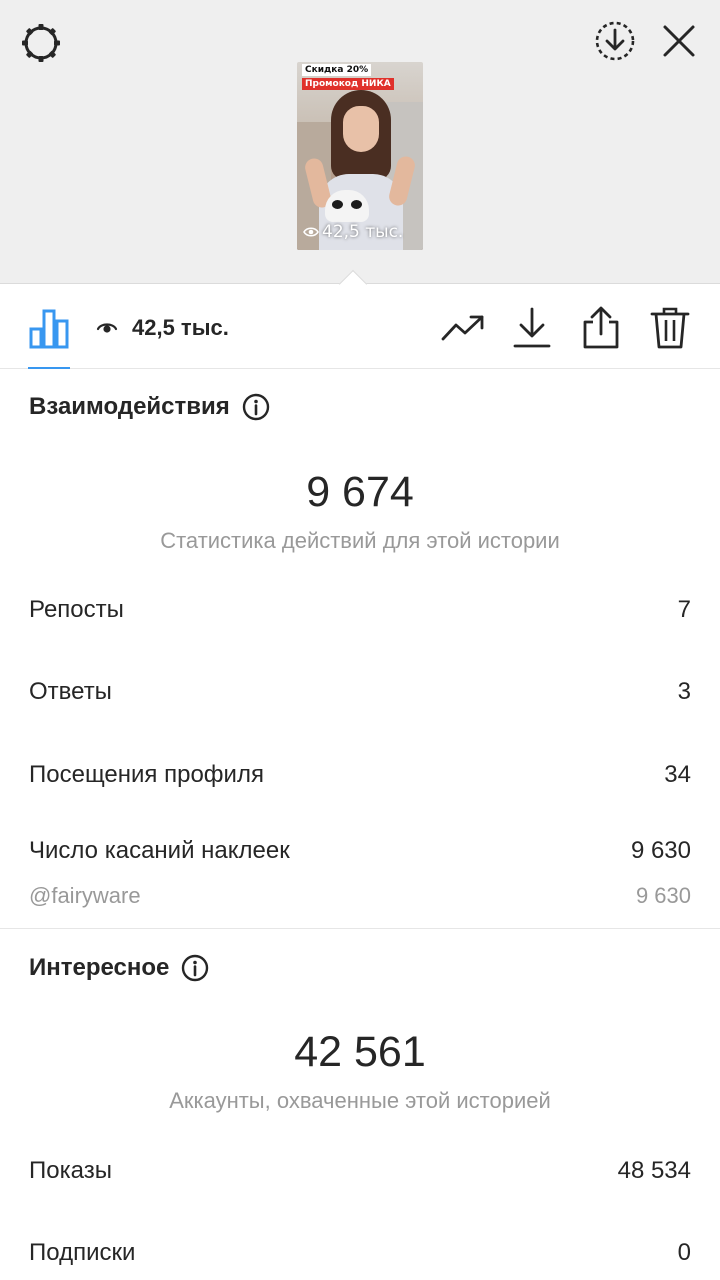  Describe the element at coordinates (146, 774) in the screenshot. I see `stat-label: Посещения профиля` at that location.